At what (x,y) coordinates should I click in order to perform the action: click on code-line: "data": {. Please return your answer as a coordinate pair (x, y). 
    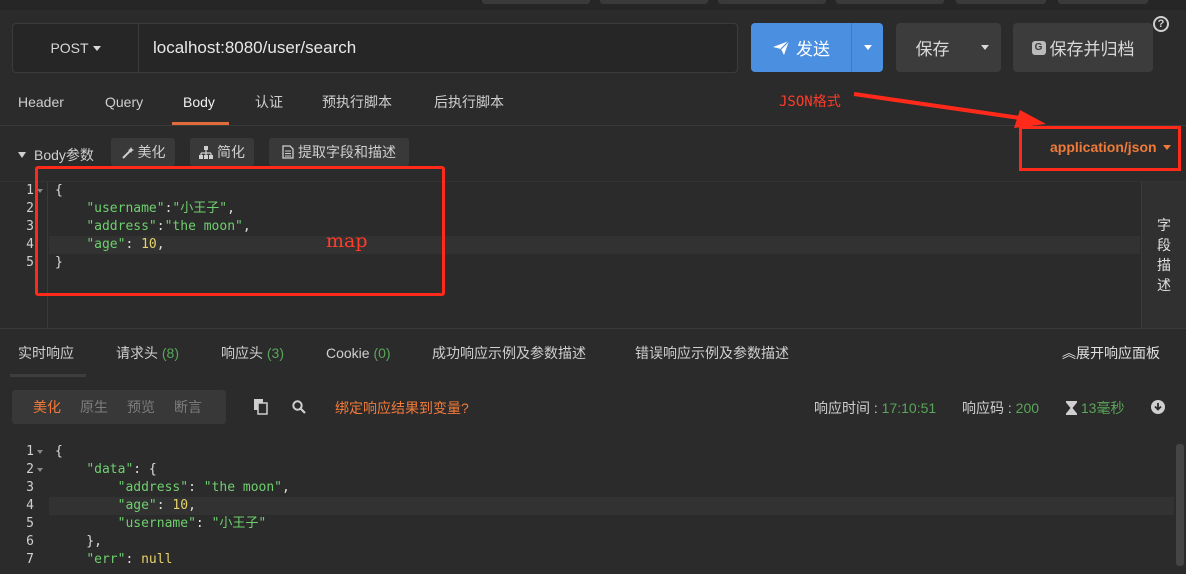
    Looking at the image, I should click on (121, 469).